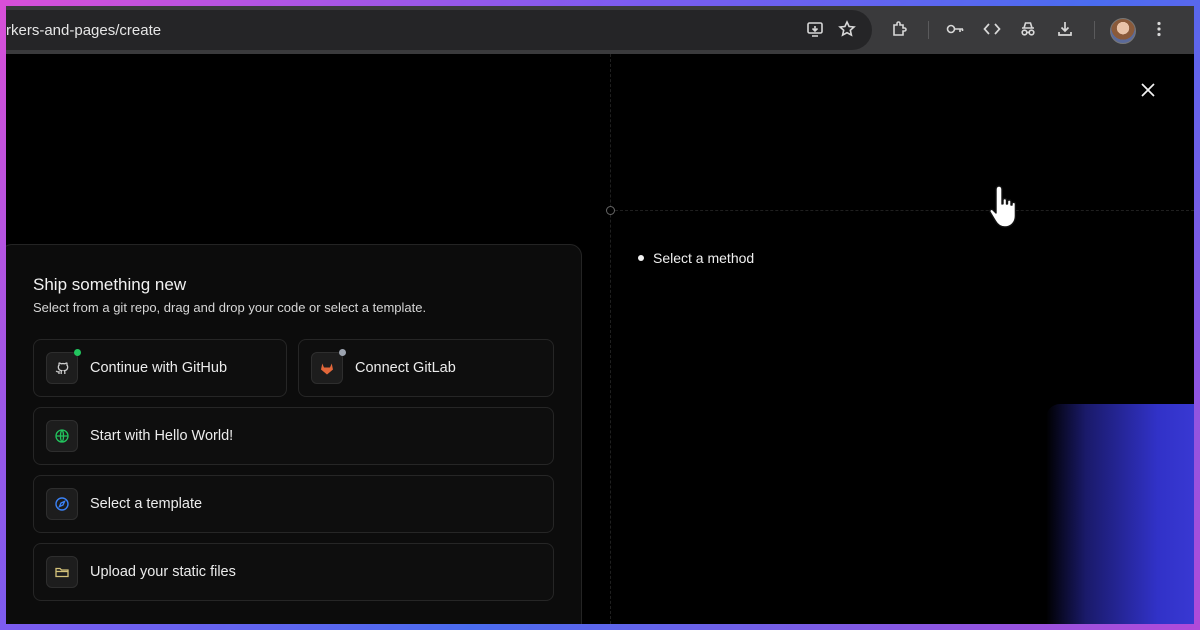 The width and height of the screenshot is (1200, 630). What do you see at coordinates (955, 29) in the screenshot?
I see `key-icon` at bounding box center [955, 29].